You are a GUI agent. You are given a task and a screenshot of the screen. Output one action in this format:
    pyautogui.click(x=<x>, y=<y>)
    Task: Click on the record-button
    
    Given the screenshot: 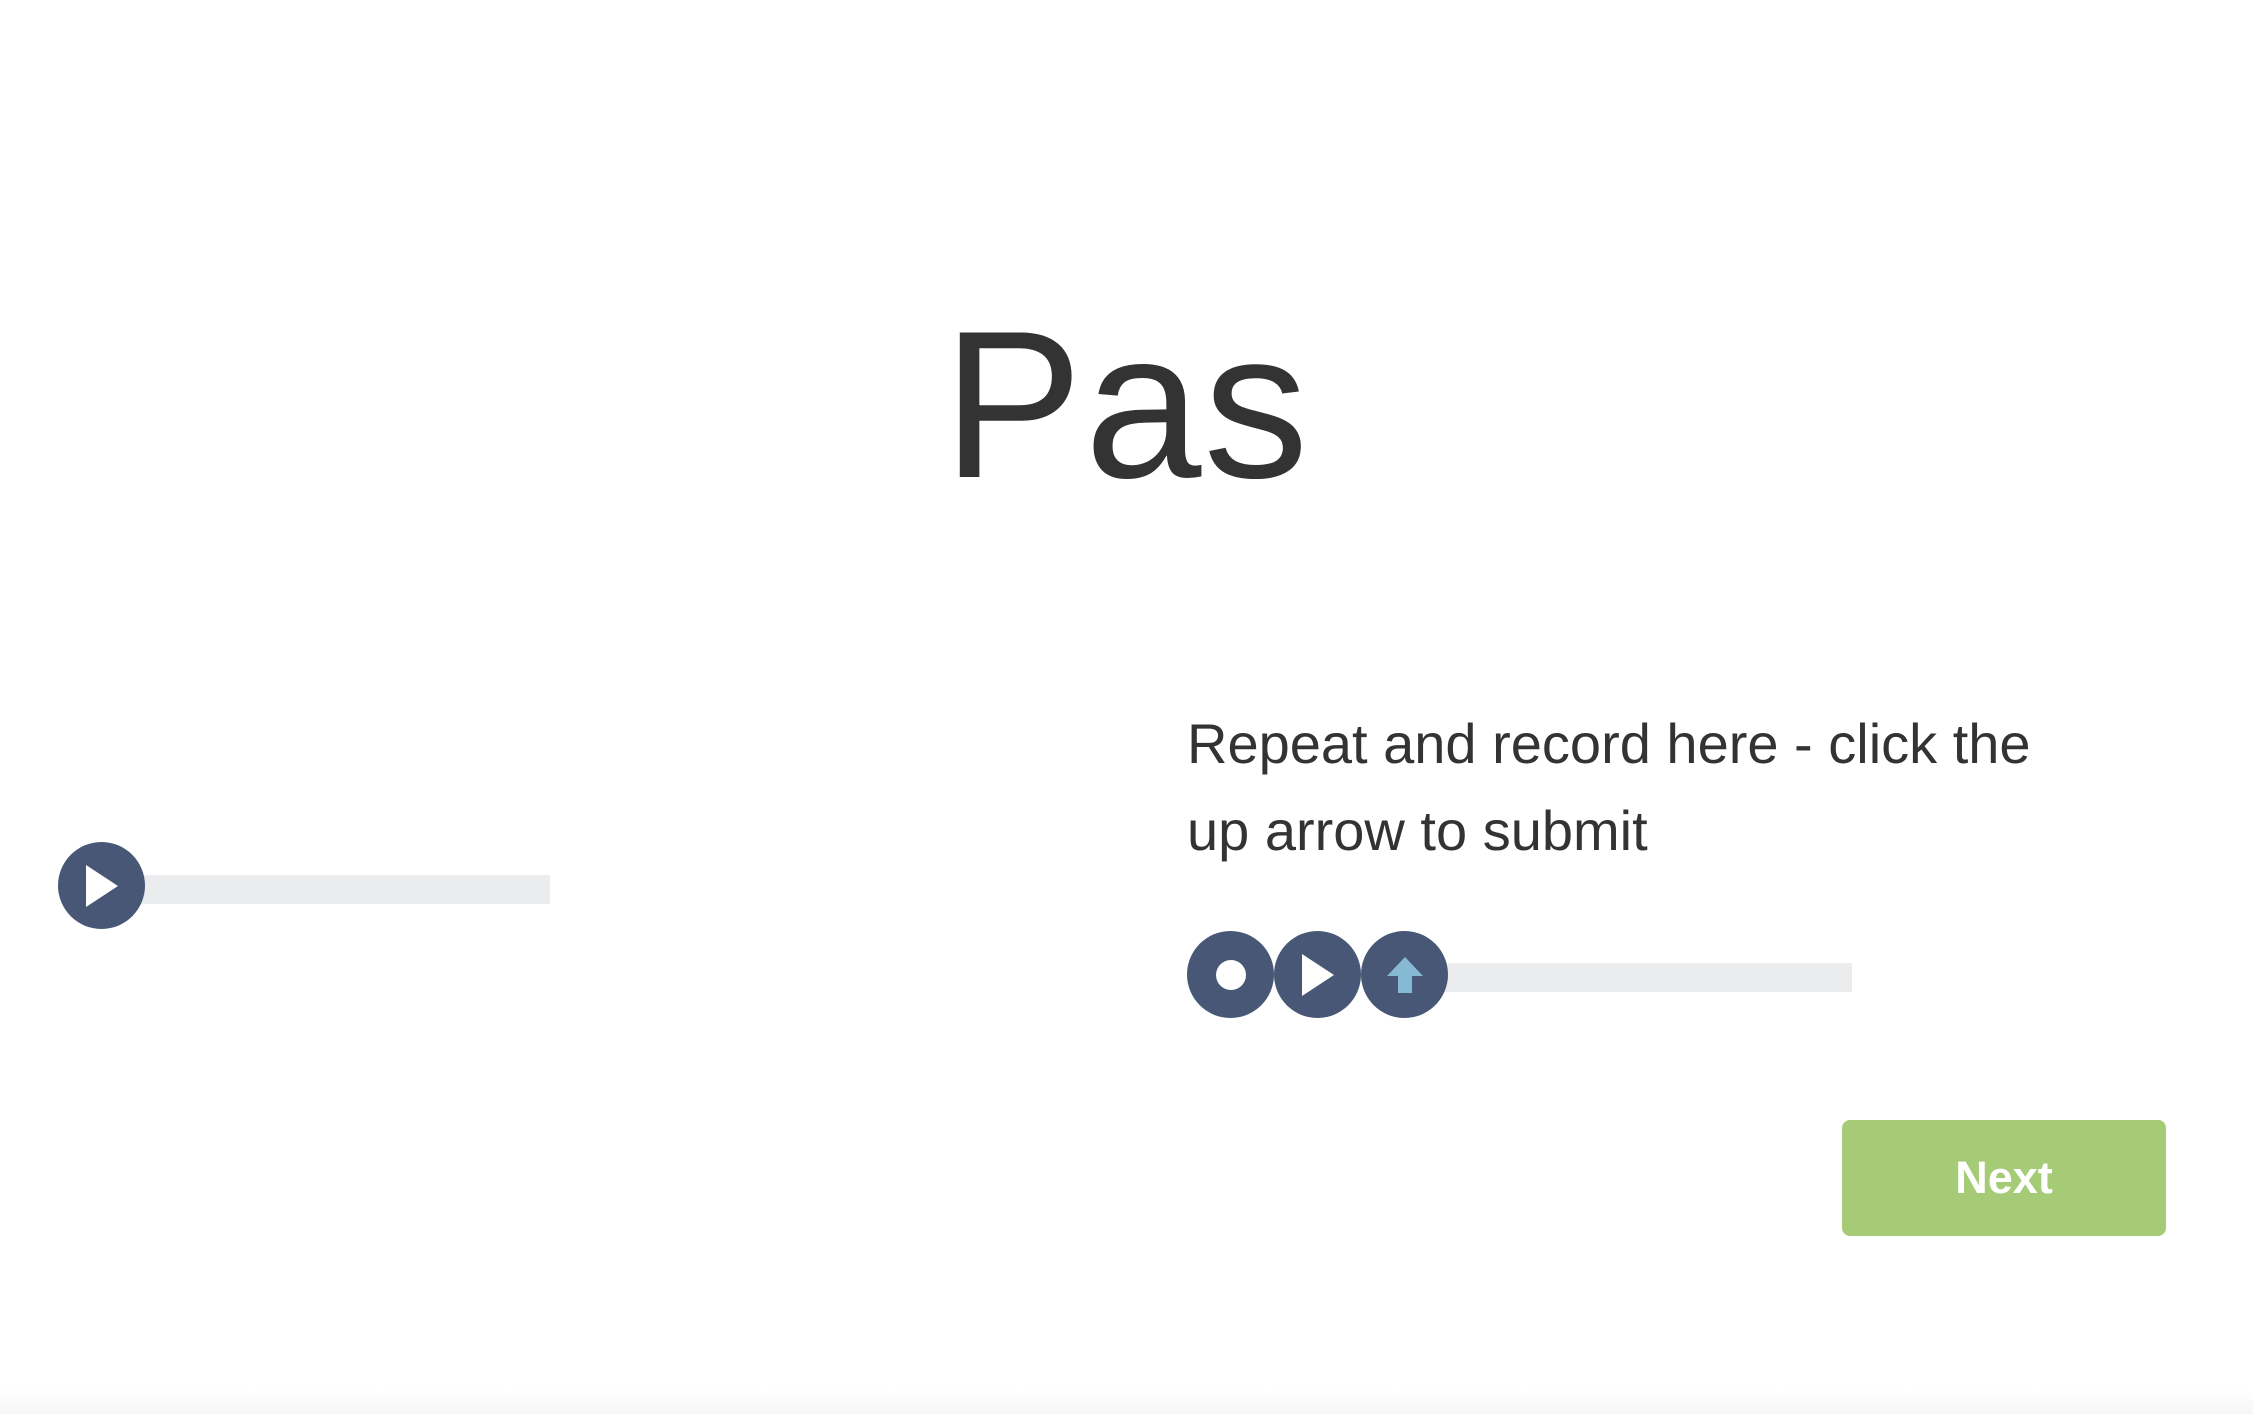 What is the action you would take?
    pyautogui.click(x=1230, y=974)
    